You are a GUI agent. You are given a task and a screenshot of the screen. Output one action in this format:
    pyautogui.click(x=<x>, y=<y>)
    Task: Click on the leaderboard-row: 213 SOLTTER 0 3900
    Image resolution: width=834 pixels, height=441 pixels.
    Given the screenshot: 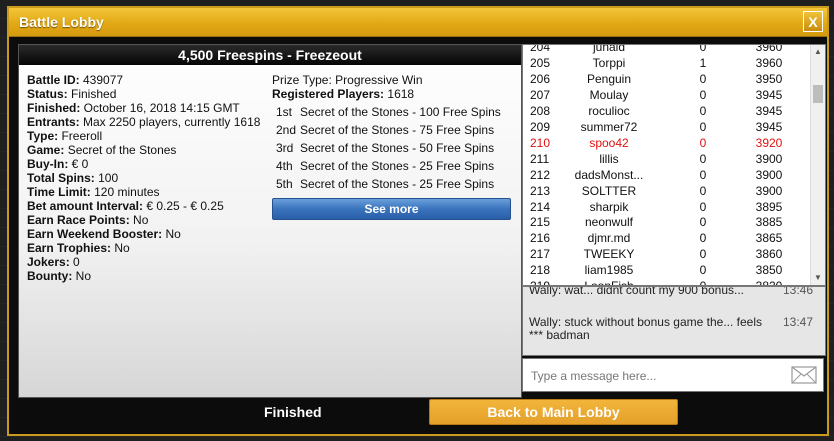 What is the action you would take?
    pyautogui.click(x=666, y=191)
    